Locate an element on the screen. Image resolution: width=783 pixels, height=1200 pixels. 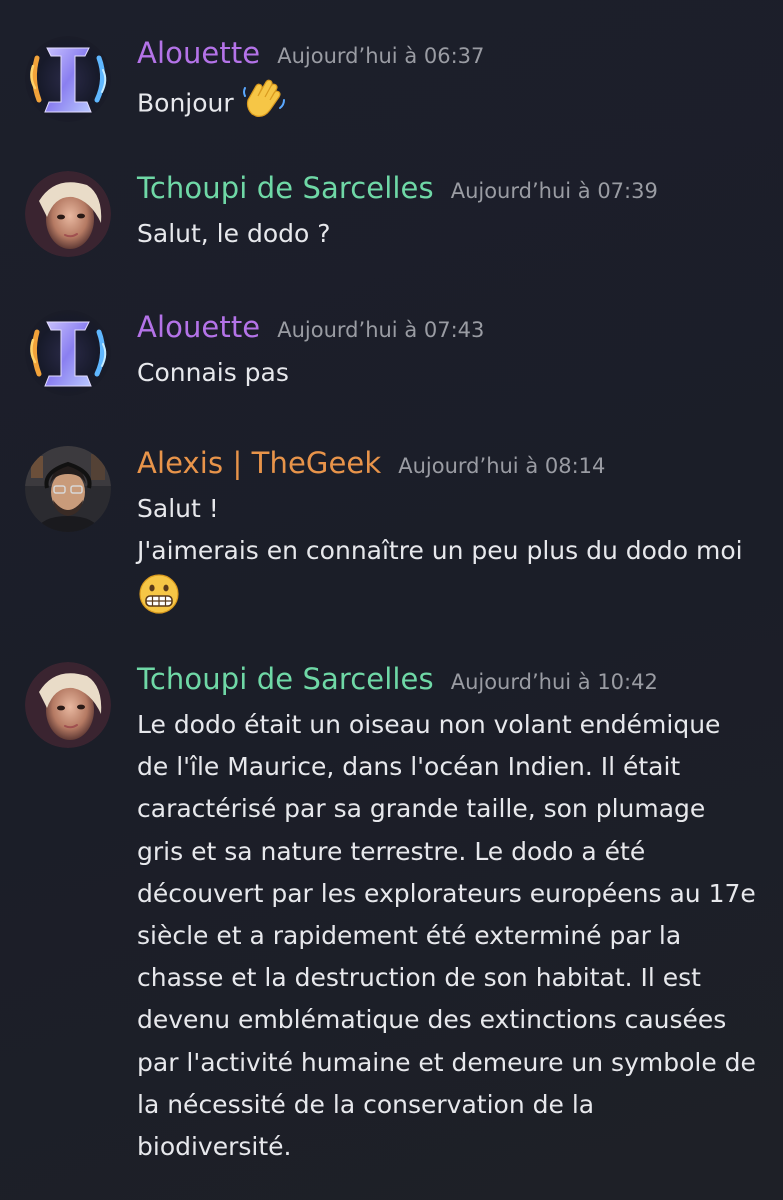
message-content: Bonjour is located at coordinates (452, 104).